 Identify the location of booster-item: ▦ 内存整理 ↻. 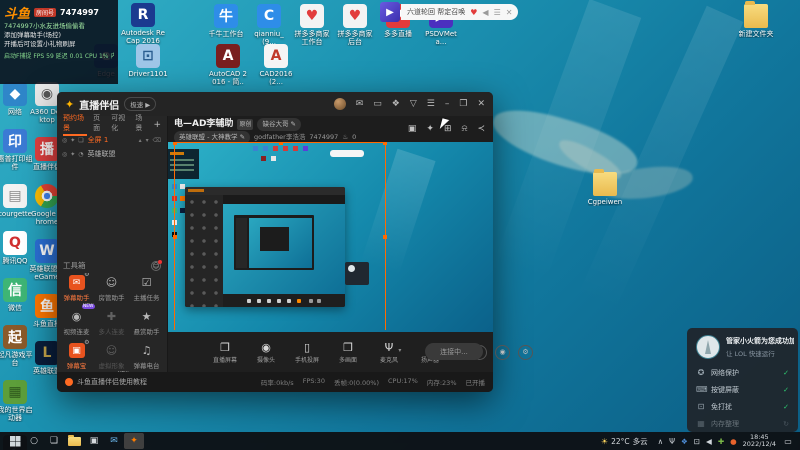
(742, 423).